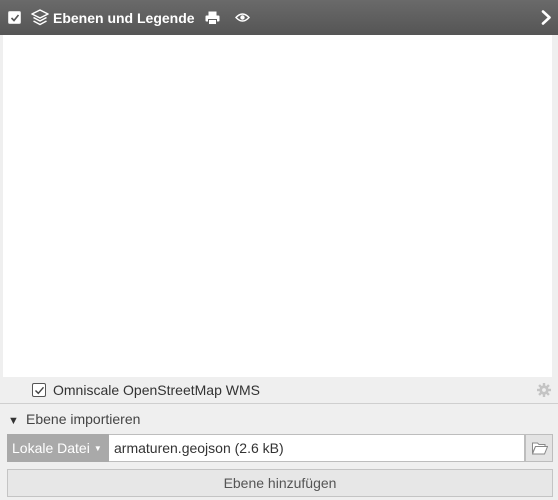 The image size is (558, 500). I want to click on add-layer-button: Ebene hinzufügen, so click(280, 483).